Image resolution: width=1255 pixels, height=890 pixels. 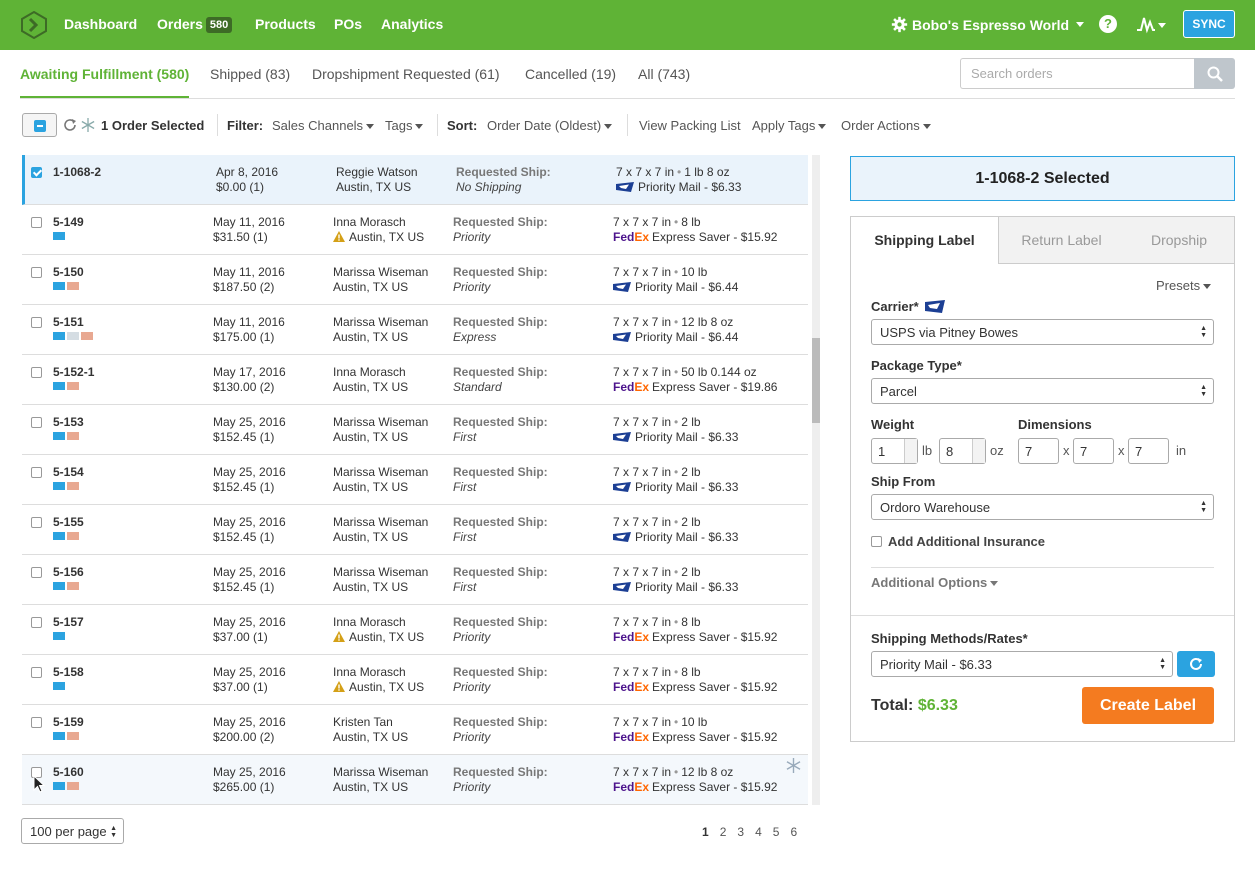 What do you see at coordinates (695, 387) in the screenshot?
I see `shipping-rate: FedEx Express Saver - $19.86` at bounding box center [695, 387].